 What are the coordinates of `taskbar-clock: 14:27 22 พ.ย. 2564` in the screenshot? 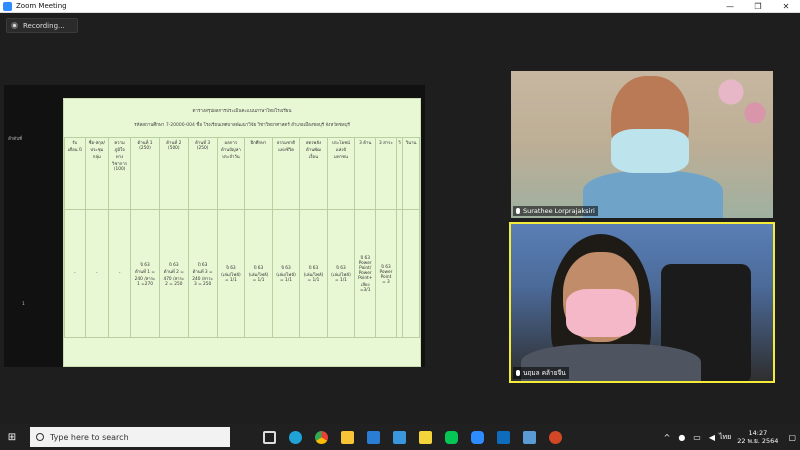 It's located at (757, 437).